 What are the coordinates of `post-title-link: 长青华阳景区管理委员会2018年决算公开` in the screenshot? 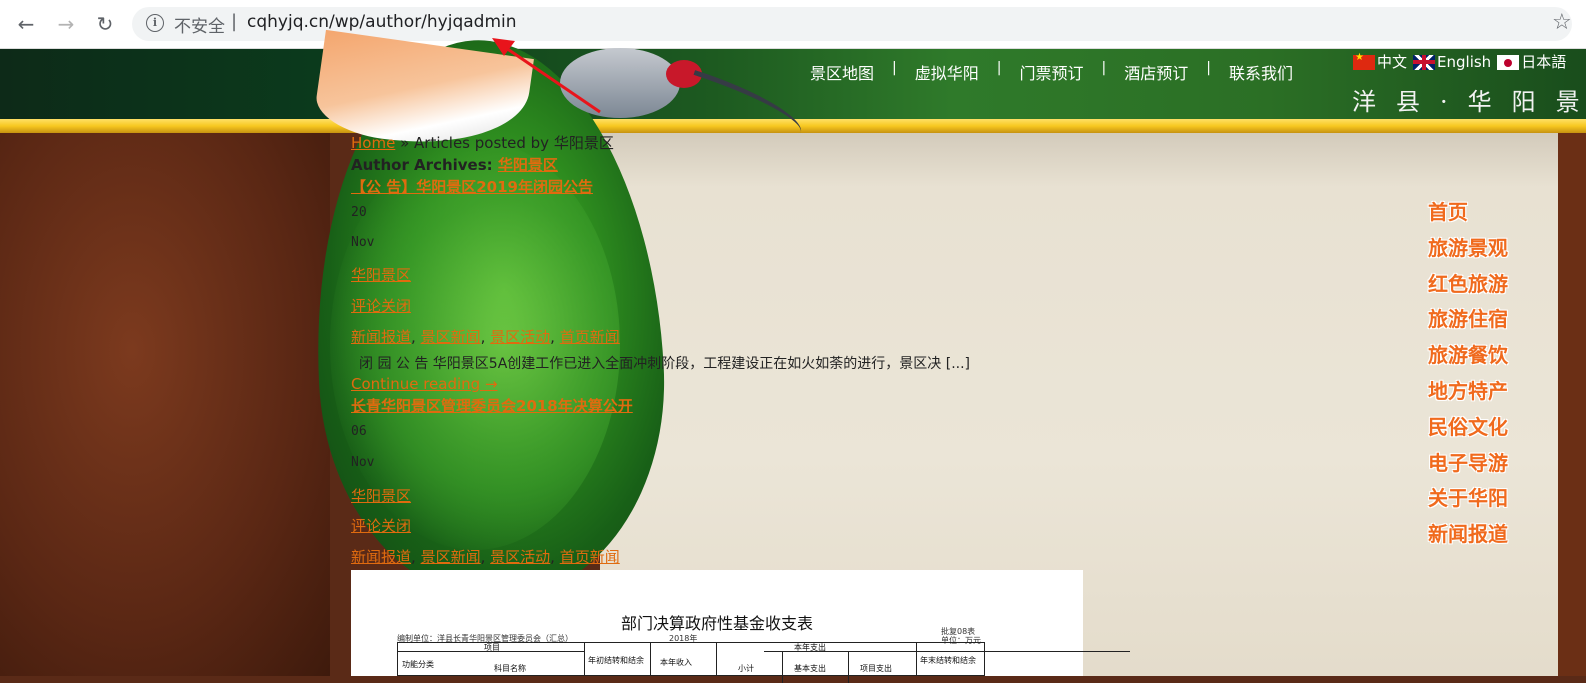 It's located at (492, 406).